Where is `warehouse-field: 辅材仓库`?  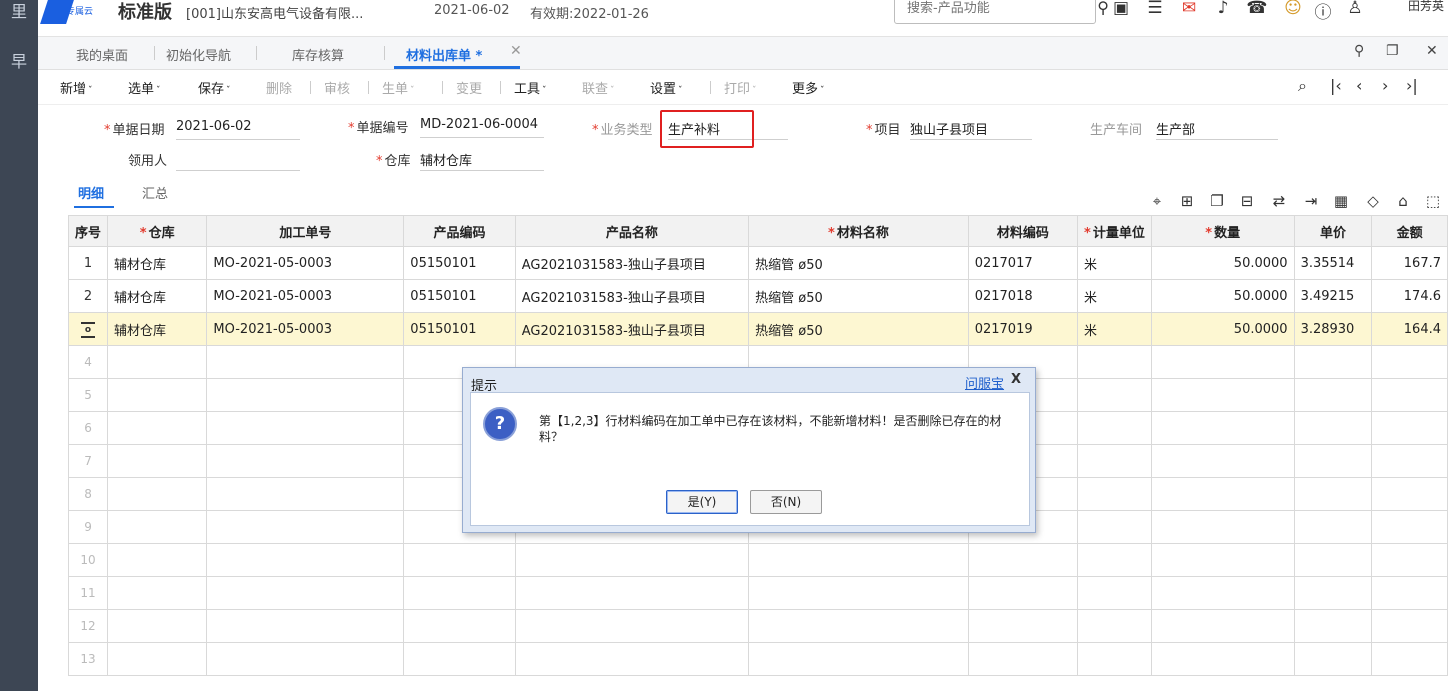 warehouse-field: 辅材仓库 is located at coordinates (482, 160).